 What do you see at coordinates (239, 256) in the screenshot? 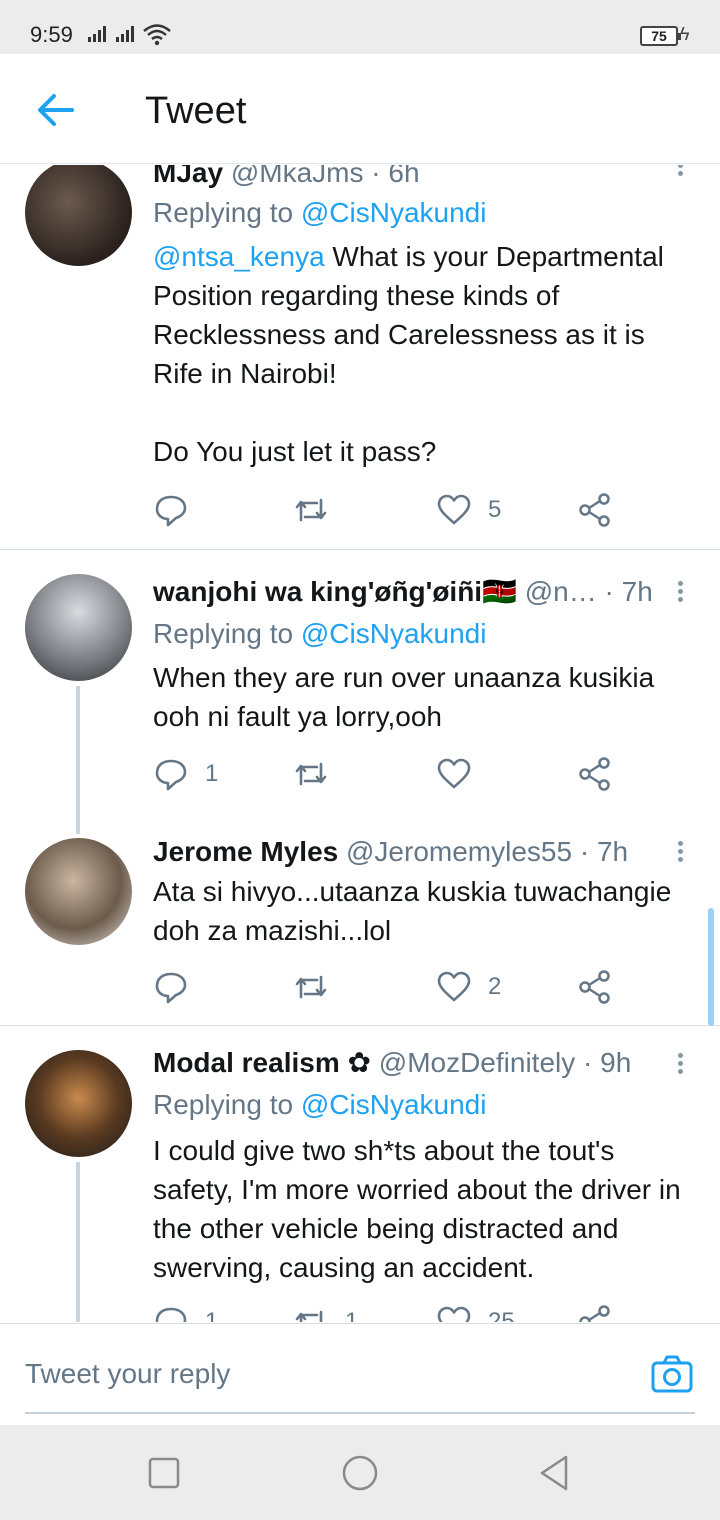
I see `mention-link: @ntsa_kenya` at bounding box center [239, 256].